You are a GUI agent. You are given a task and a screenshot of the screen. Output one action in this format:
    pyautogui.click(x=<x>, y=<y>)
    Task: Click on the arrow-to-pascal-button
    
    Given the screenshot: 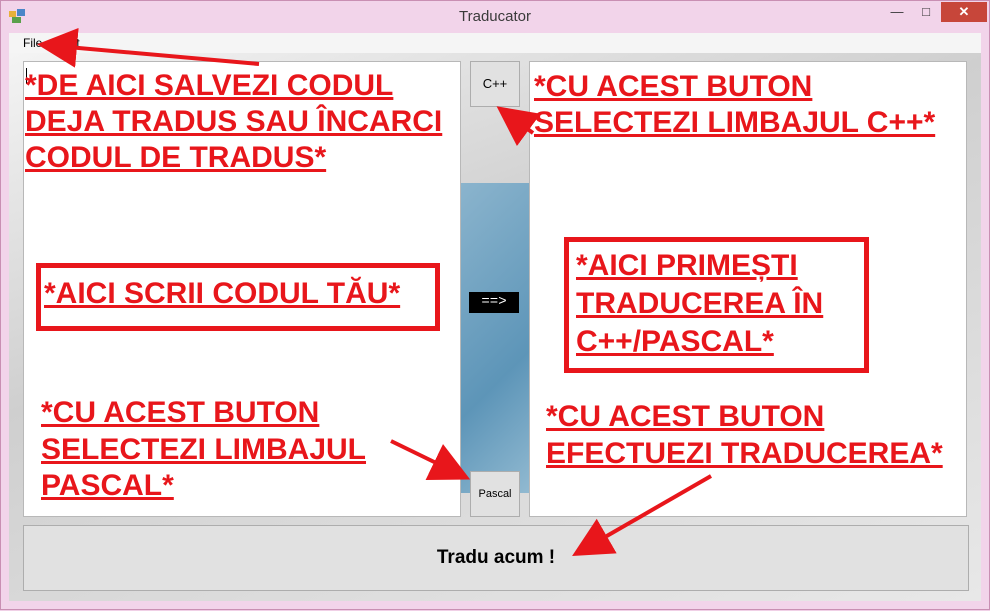 What is the action you would take?
    pyautogui.click(x=430, y=459)
    